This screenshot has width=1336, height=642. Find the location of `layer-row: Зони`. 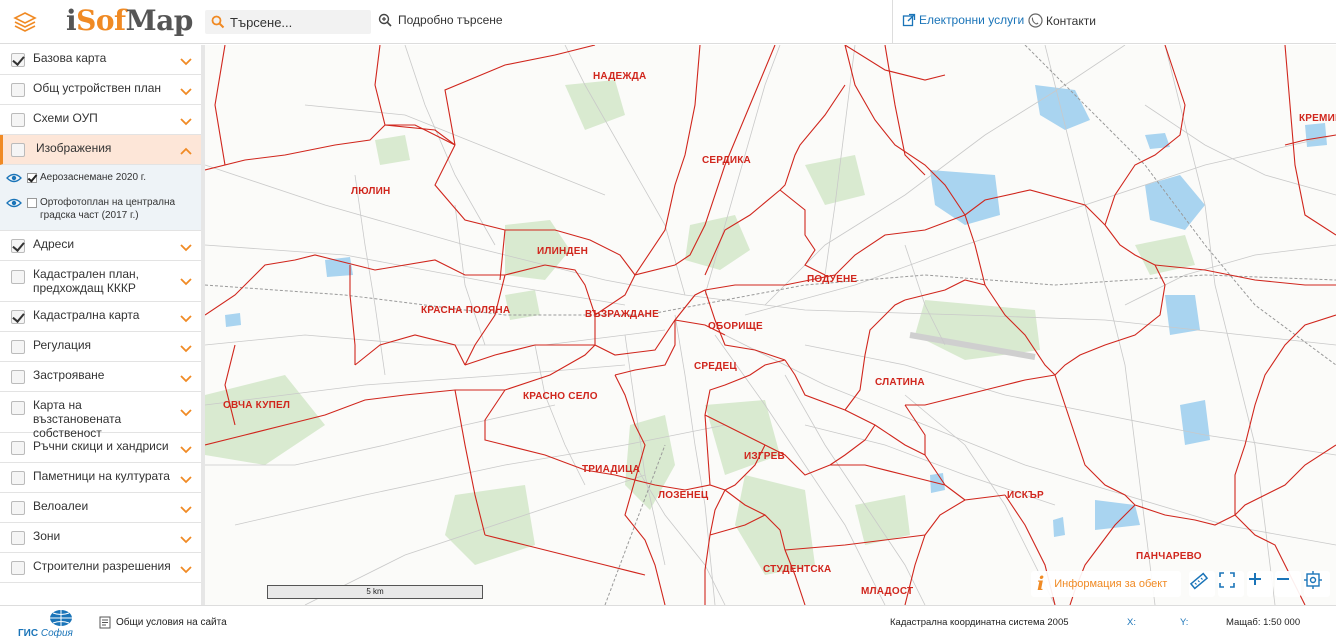

layer-row: Зони is located at coordinates (100, 538).